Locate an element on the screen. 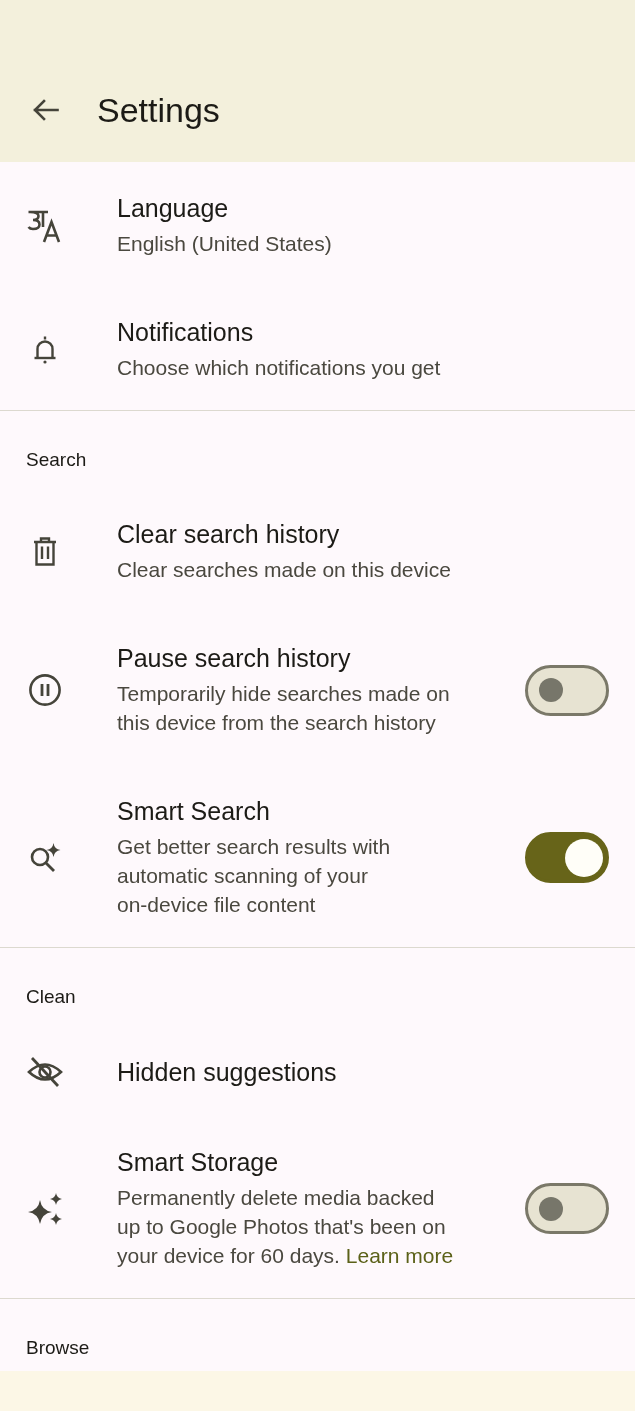 The height and width of the screenshot is (1411, 635). search-sparkle-icon is located at coordinates (45, 857).